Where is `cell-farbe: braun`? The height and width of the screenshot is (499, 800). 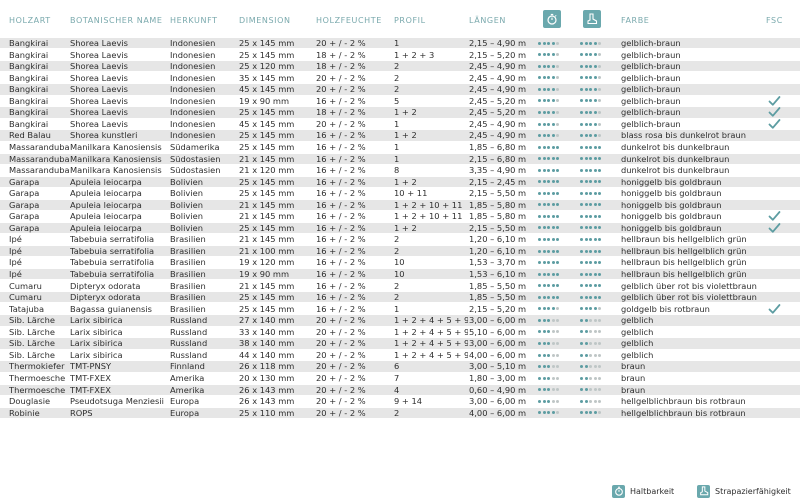
cell-farbe: braun is located at coordinates (633, 389).